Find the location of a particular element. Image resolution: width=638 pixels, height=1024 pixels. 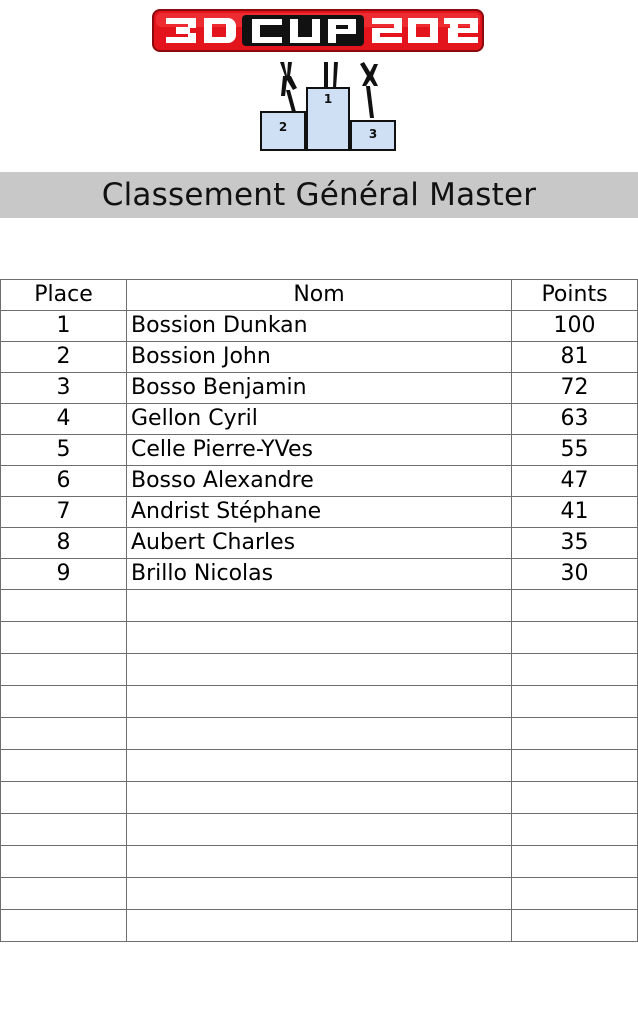

name-cell: Bossion Dunkan is located at coordinates (319, 326).